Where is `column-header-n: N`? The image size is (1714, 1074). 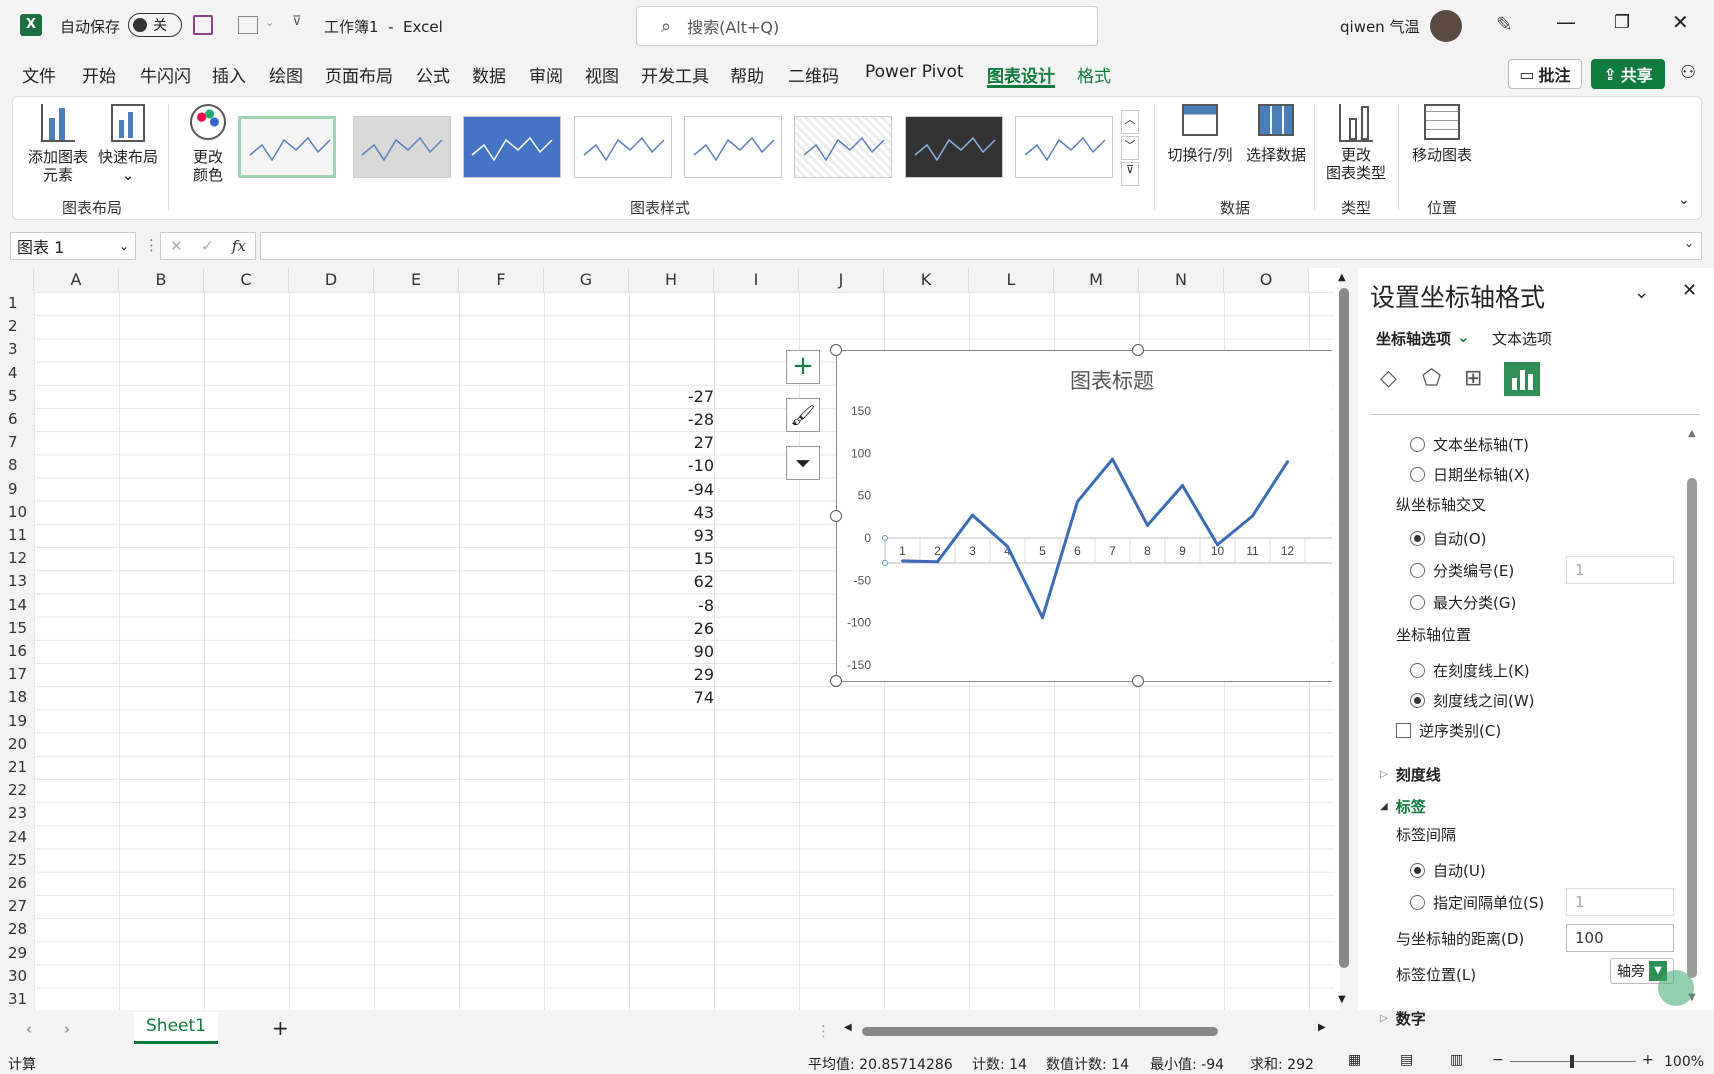
column-header-n: N is located at coordinates (1181, 280).